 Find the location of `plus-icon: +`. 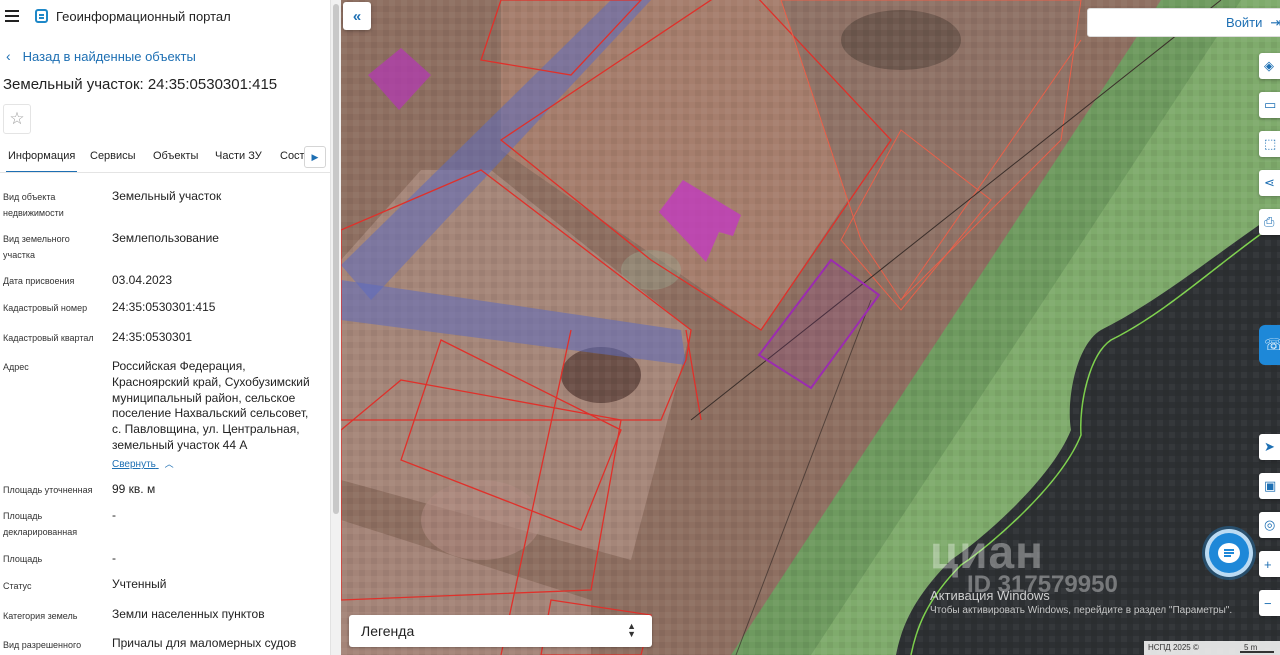

plus-icon: + is located at coordinates (1268, 564).